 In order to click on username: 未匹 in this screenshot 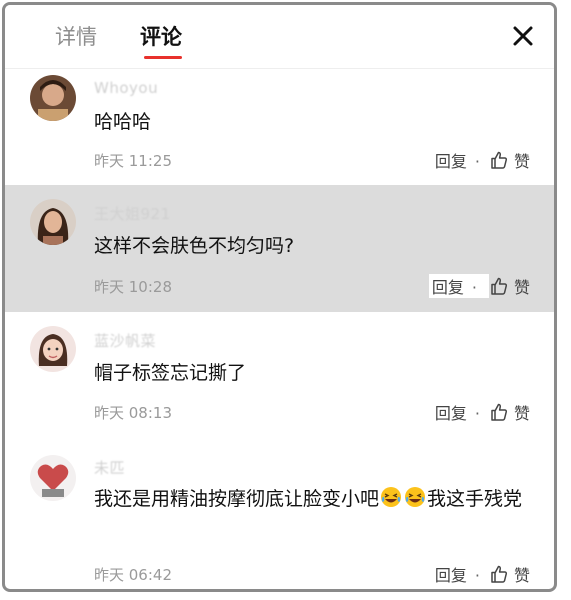, I will do `click(110, 468)`.